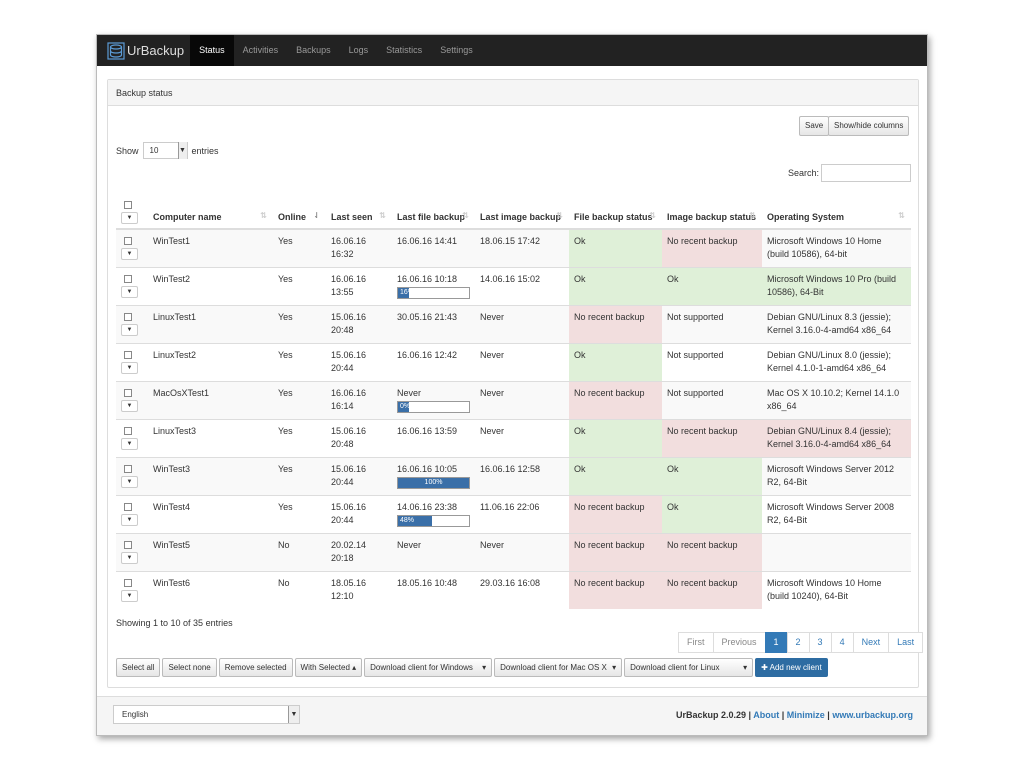  What do you see at coordinates (513, 93) in the screenshot?
I see `panel-title: Backup status` at bounding box center [513, 93].